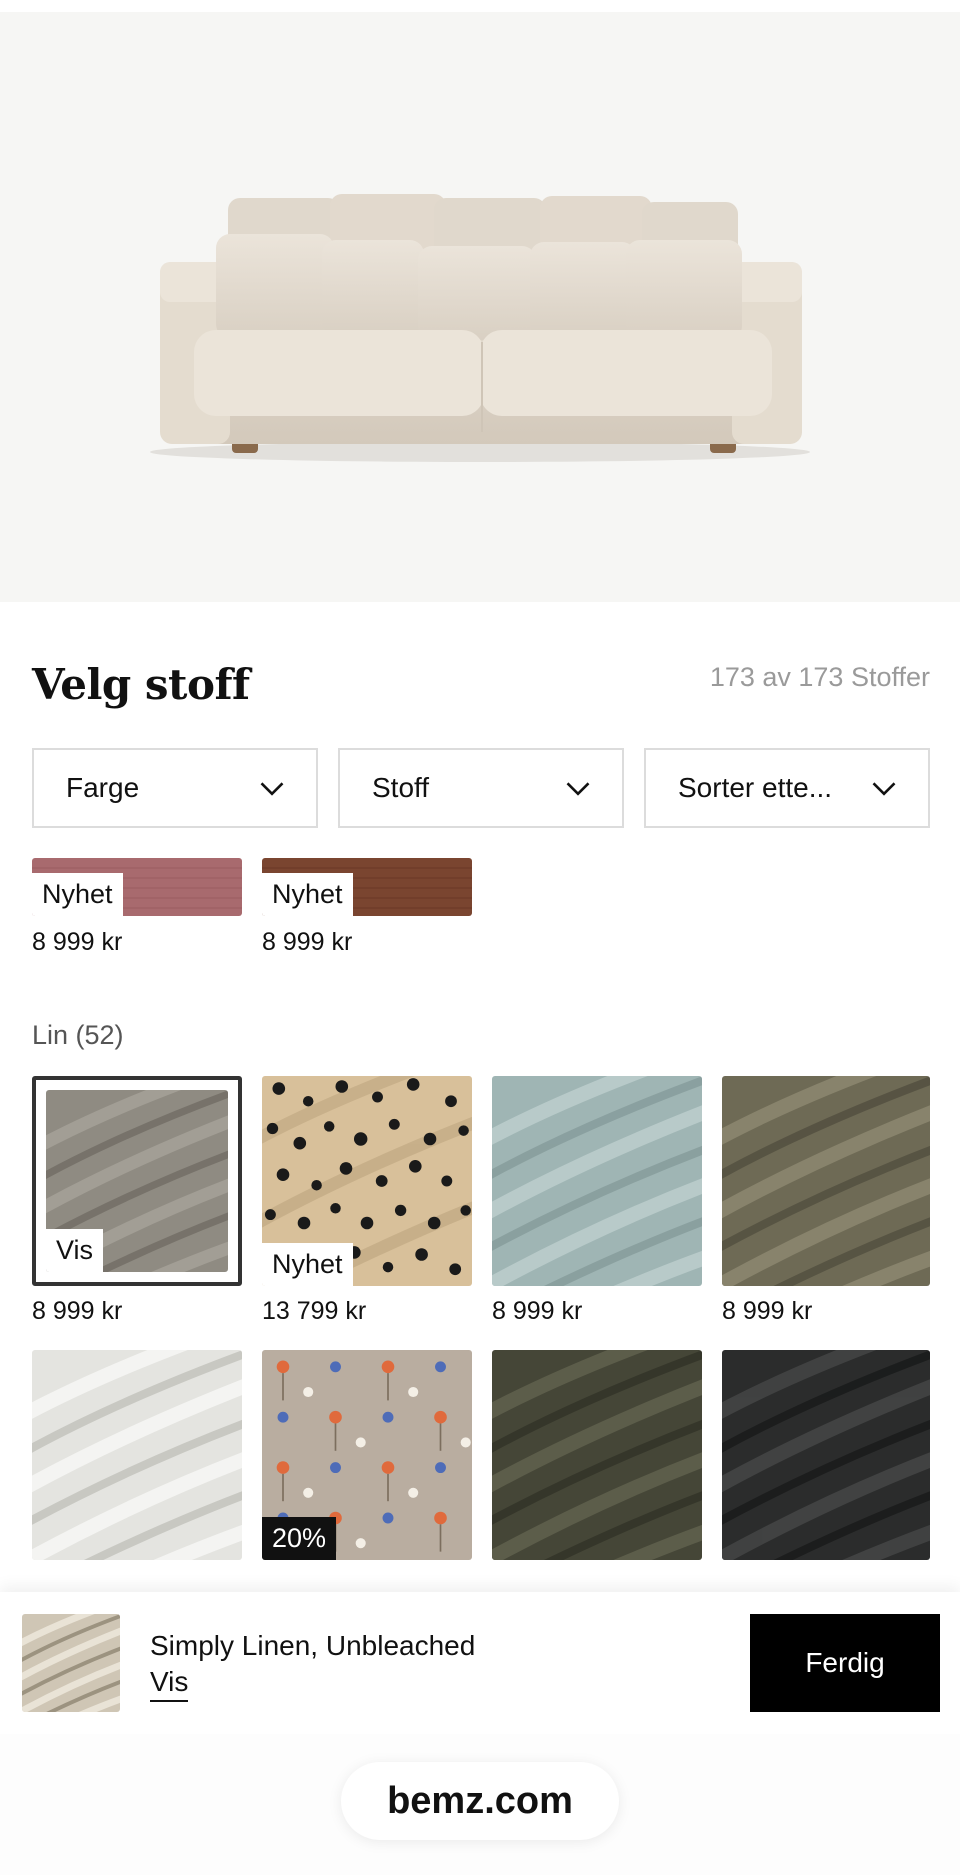  What do you see at coordinates (141, 684) in the screenshot?
I see `page-title: Velg stoff` at bounding box center [141, 684].